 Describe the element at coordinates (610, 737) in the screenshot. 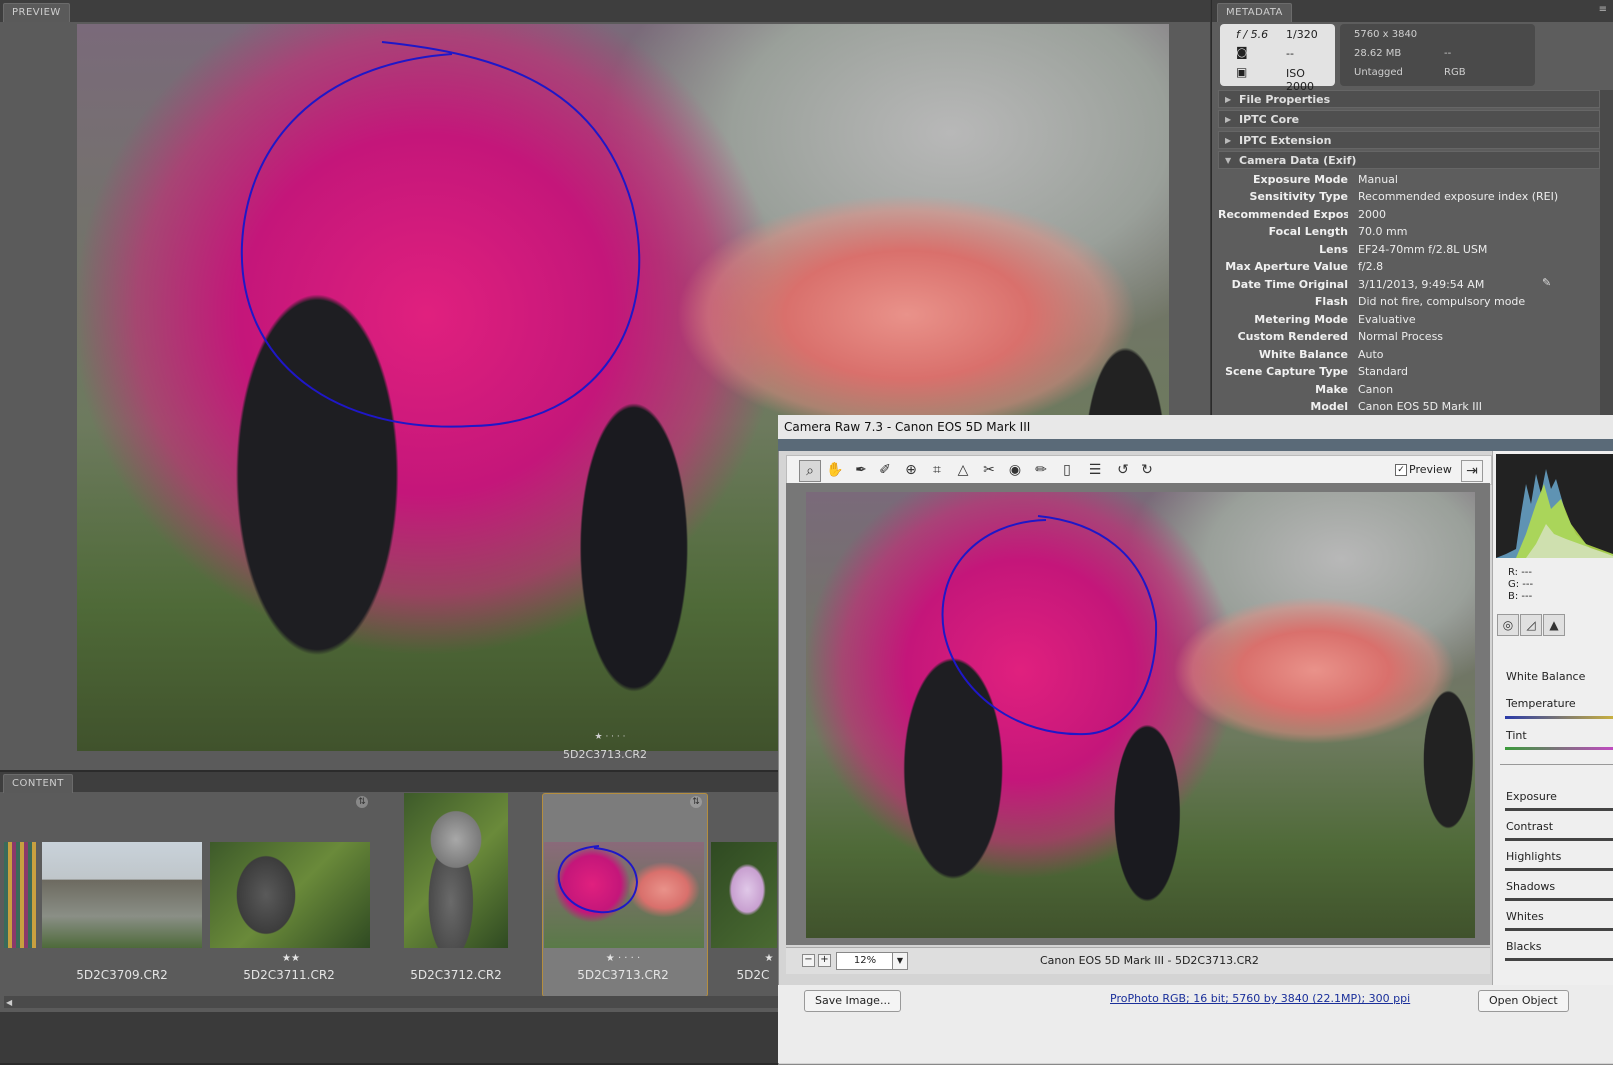

I see `preview-rating-stars: ★ · · · ·` at that location.